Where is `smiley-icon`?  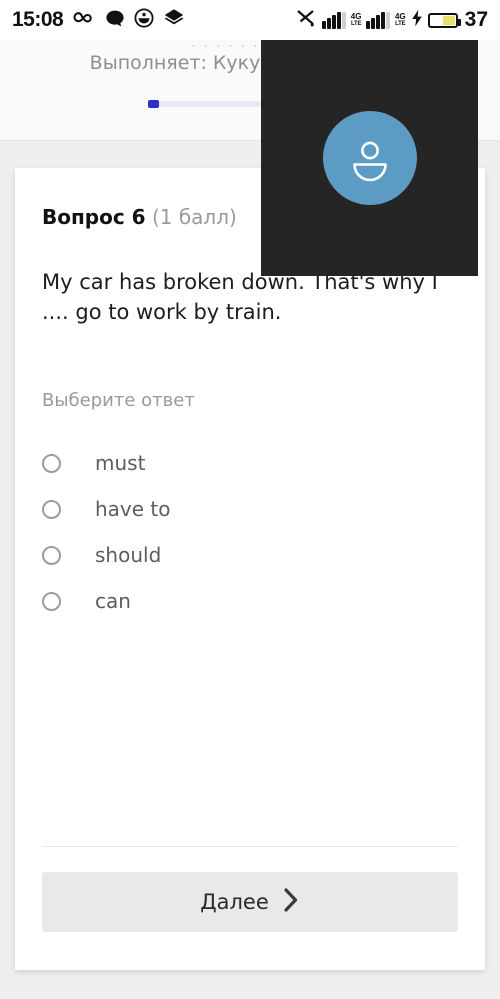 smiley-icon is located at coordinates (144, 20).